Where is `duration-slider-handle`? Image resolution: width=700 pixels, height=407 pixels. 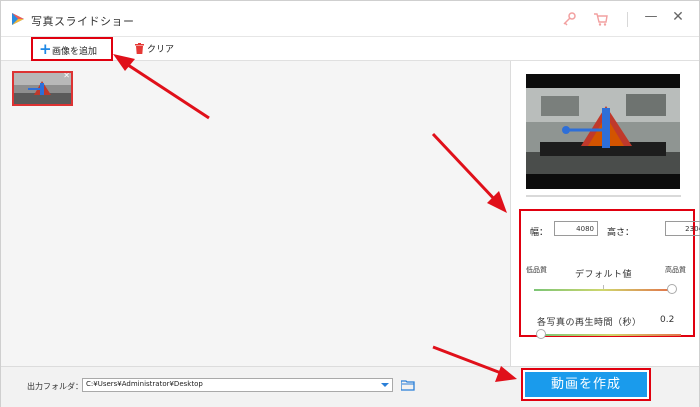 duration-slider-handle is located at coordinates (541, 334).